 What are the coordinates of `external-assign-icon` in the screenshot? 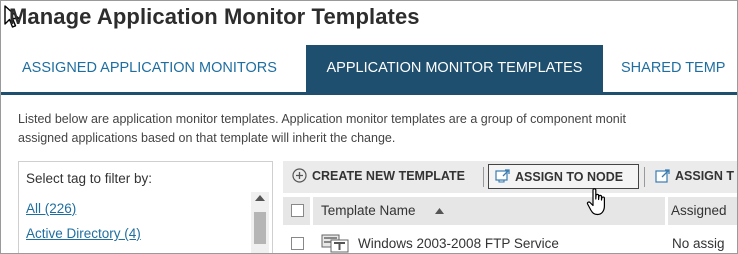 It's located at (662, 176).